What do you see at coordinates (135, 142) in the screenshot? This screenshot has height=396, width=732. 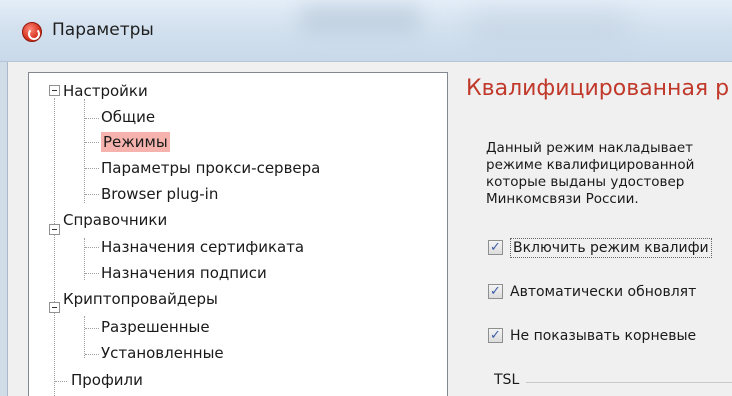 I see `tree-item-modes: Режимы` at bounding box center [135, 142].